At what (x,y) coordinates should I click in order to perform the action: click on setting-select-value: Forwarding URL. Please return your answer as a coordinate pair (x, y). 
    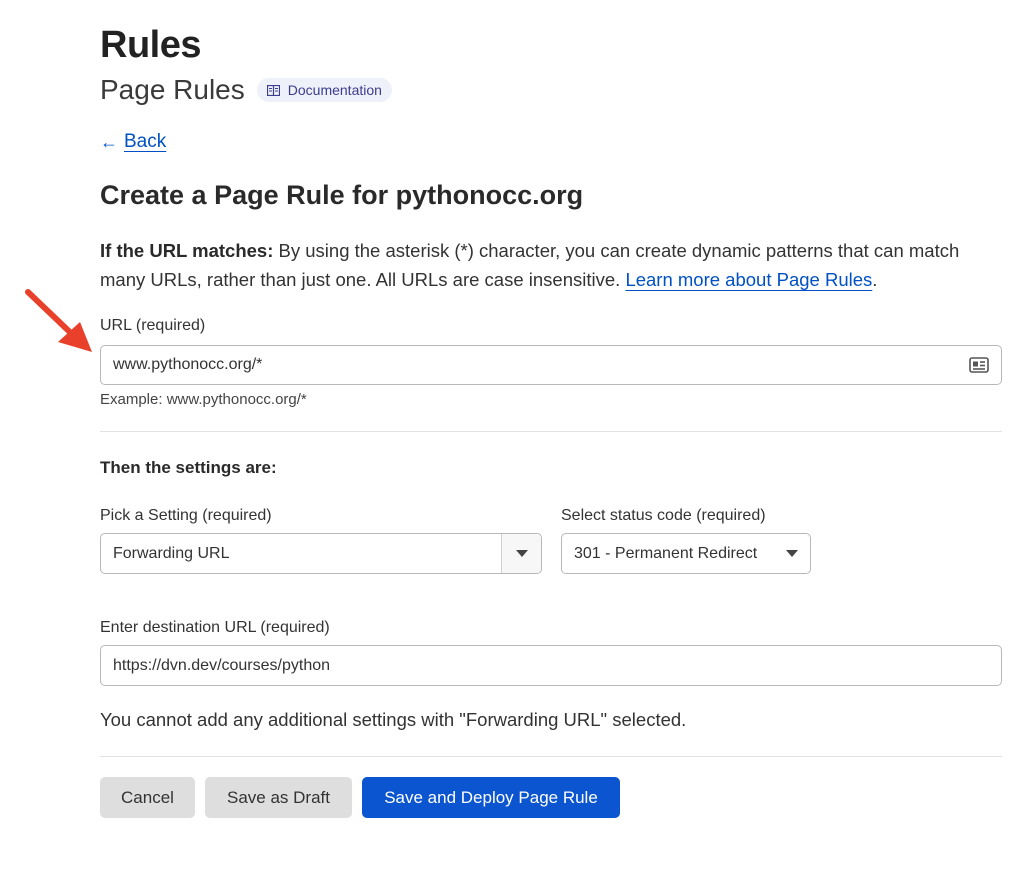
    Looking at the image, I should click on (171, 553).